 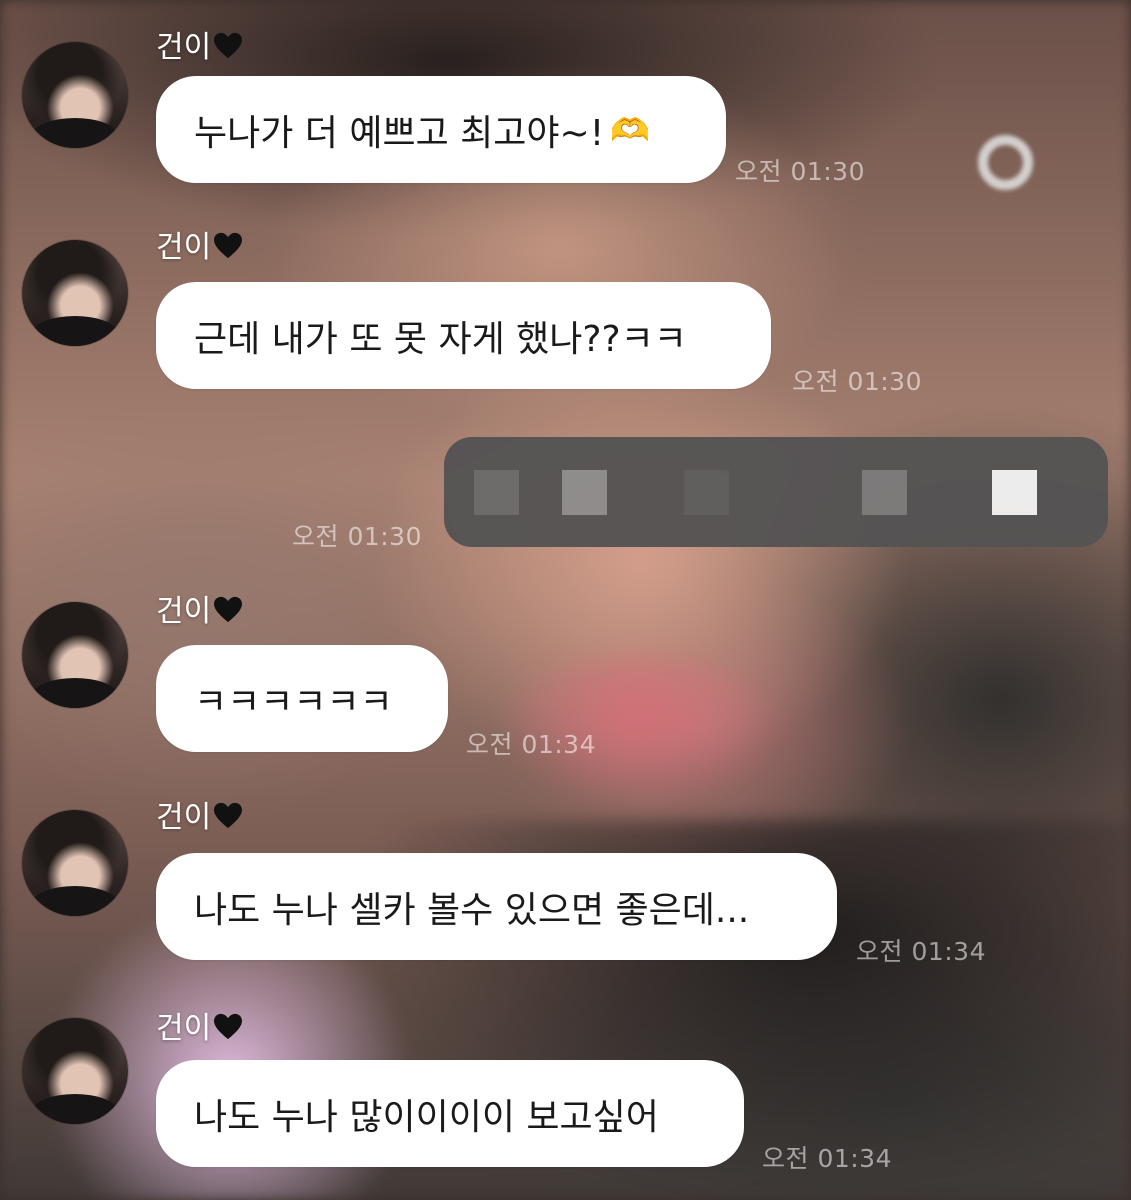 I want to click on background-photo-detail, so click(x=1005, y=162).